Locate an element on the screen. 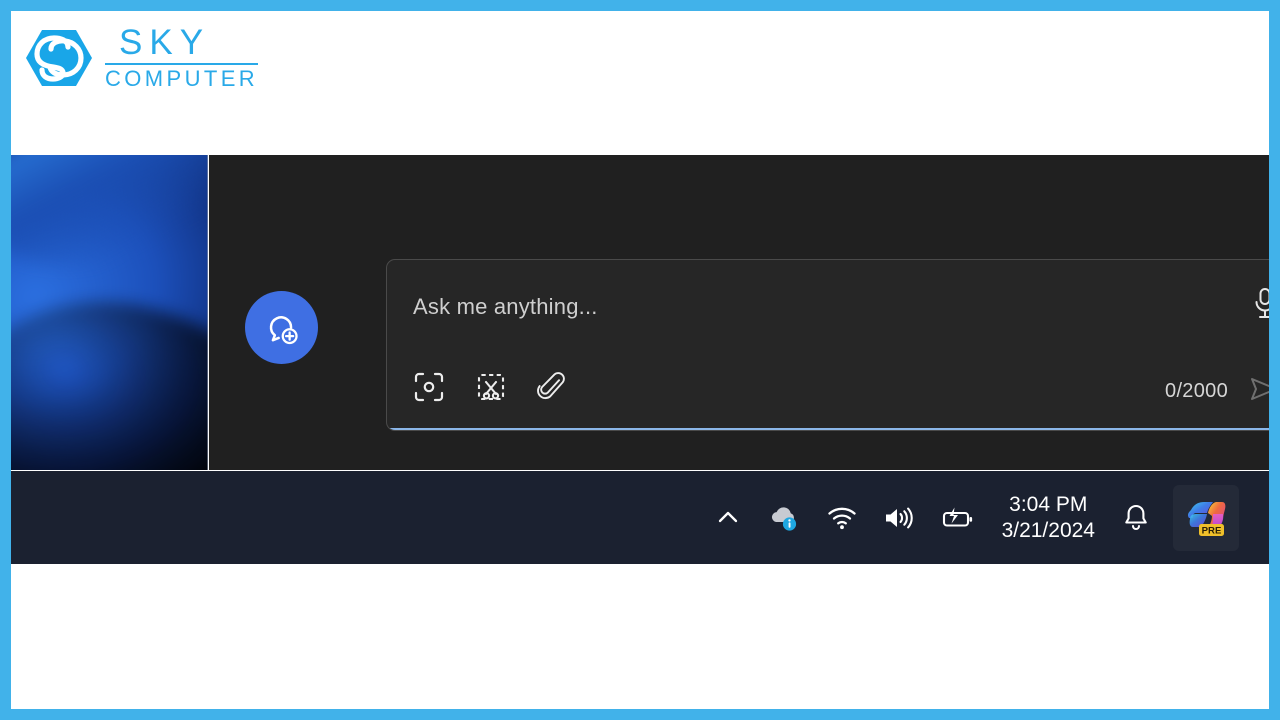  network-button is located at coordinates (842, 518).